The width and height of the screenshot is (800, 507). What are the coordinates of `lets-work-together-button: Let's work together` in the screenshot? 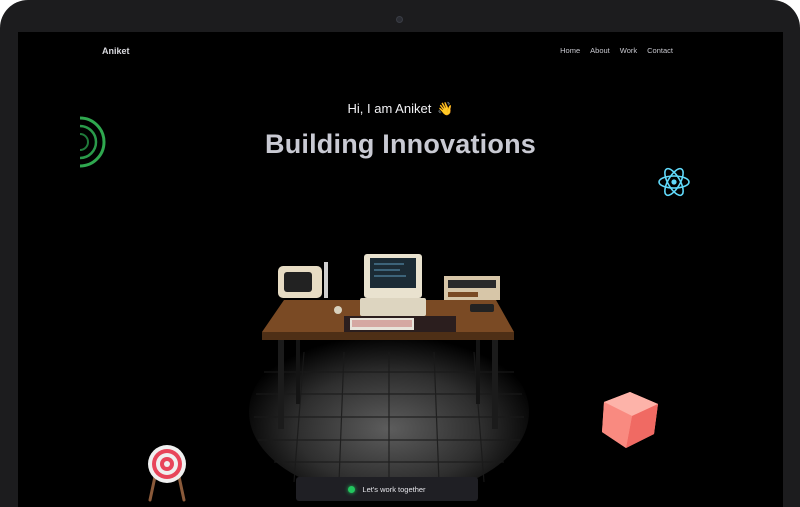 It's located at (387, 489).